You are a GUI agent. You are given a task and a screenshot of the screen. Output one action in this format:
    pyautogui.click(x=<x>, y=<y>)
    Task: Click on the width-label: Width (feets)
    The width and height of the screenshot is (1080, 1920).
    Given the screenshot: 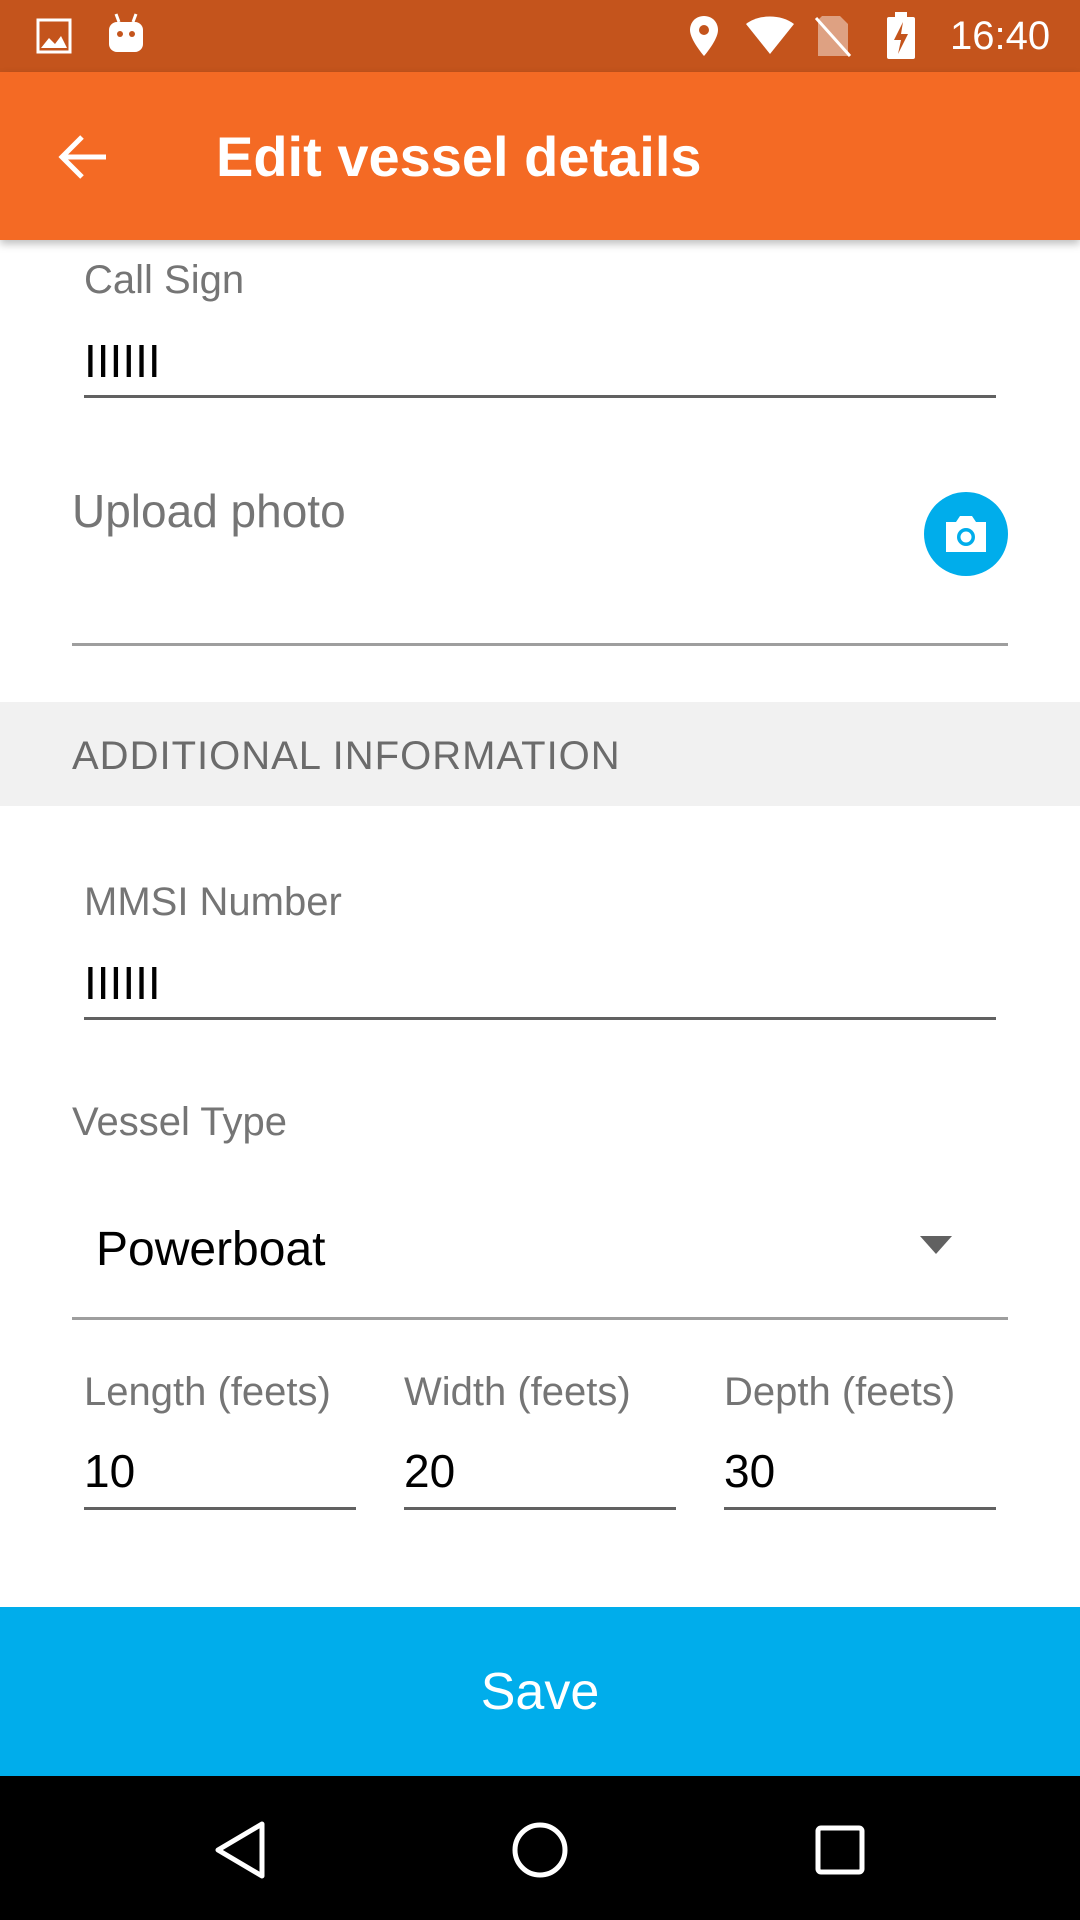 What is the action you would take?
    pyautogui.click(x=517, y=1392)
    